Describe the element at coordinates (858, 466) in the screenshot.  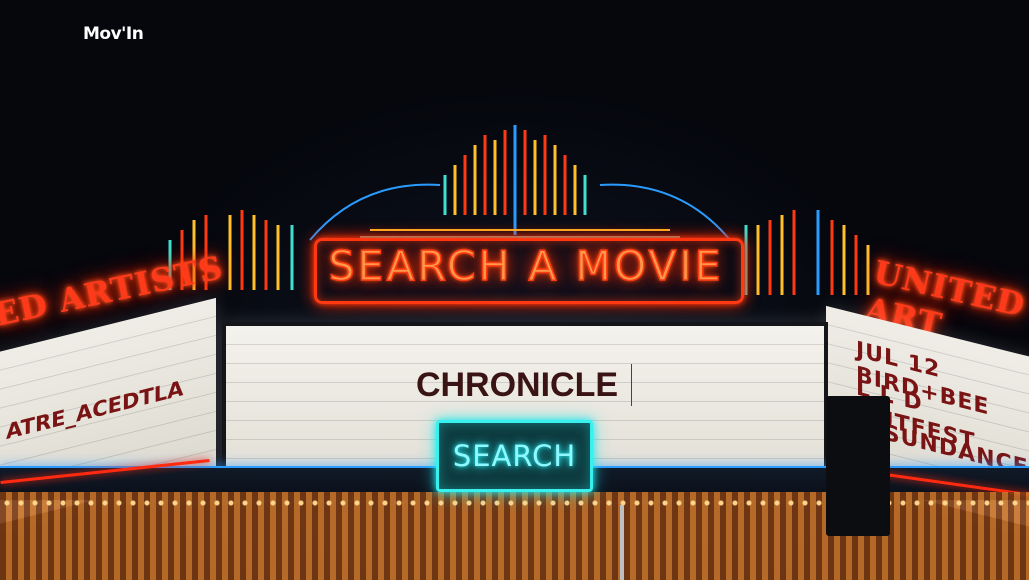
I see `traffic-light-silhouette` at that location.